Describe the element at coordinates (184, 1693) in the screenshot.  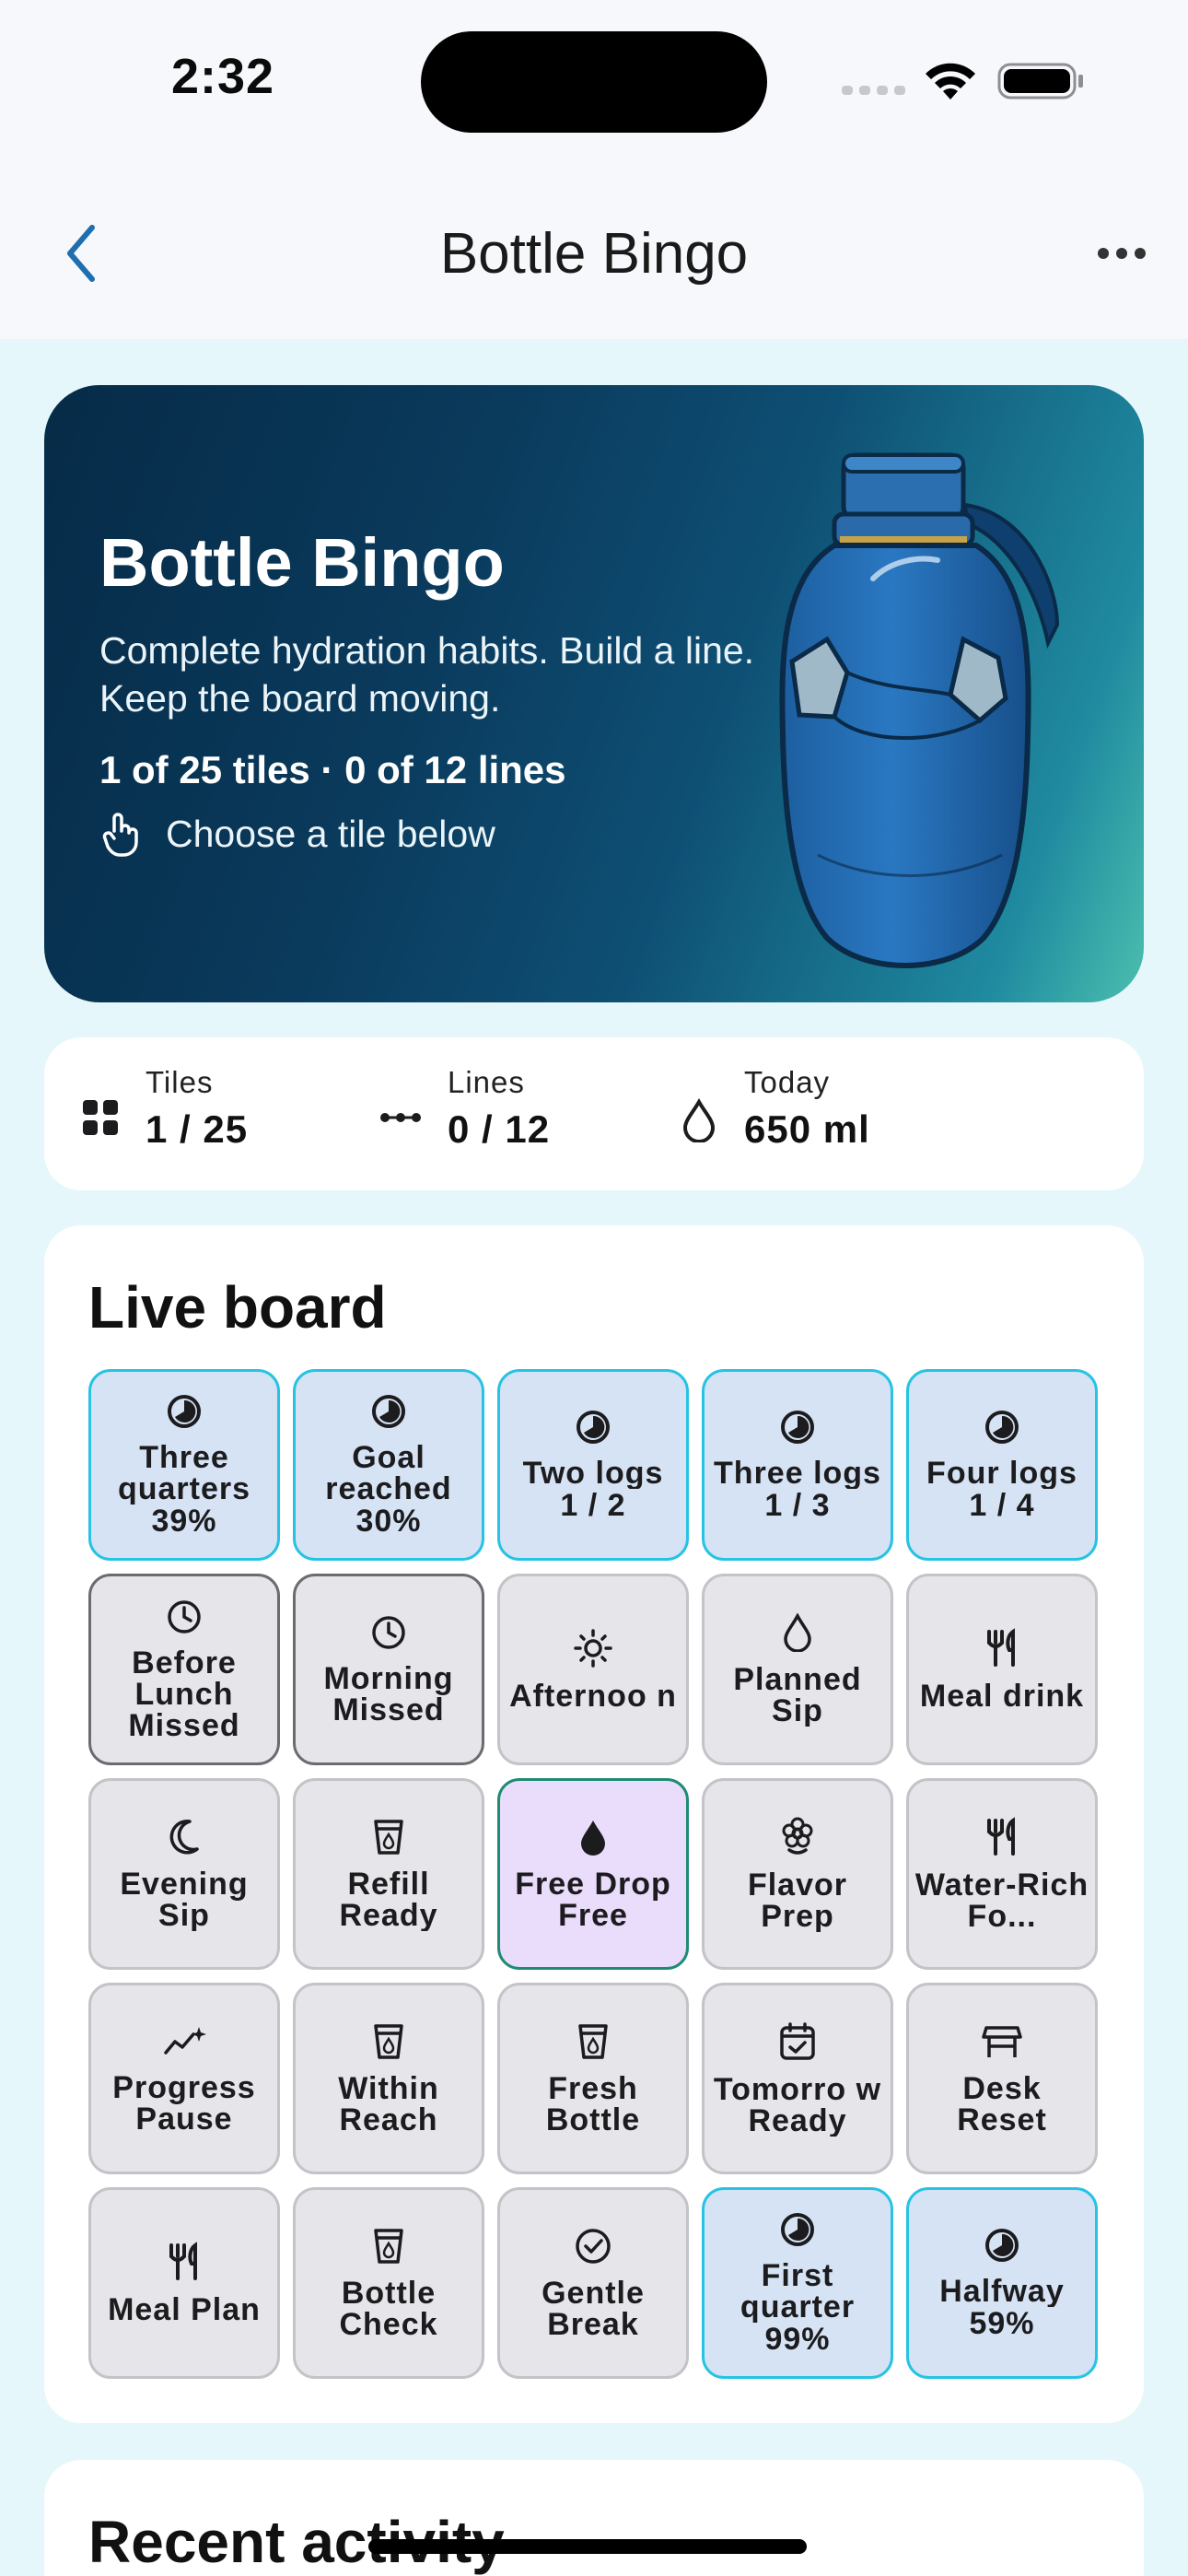
I see `tile-label: Before Lunch Missed` at that location.